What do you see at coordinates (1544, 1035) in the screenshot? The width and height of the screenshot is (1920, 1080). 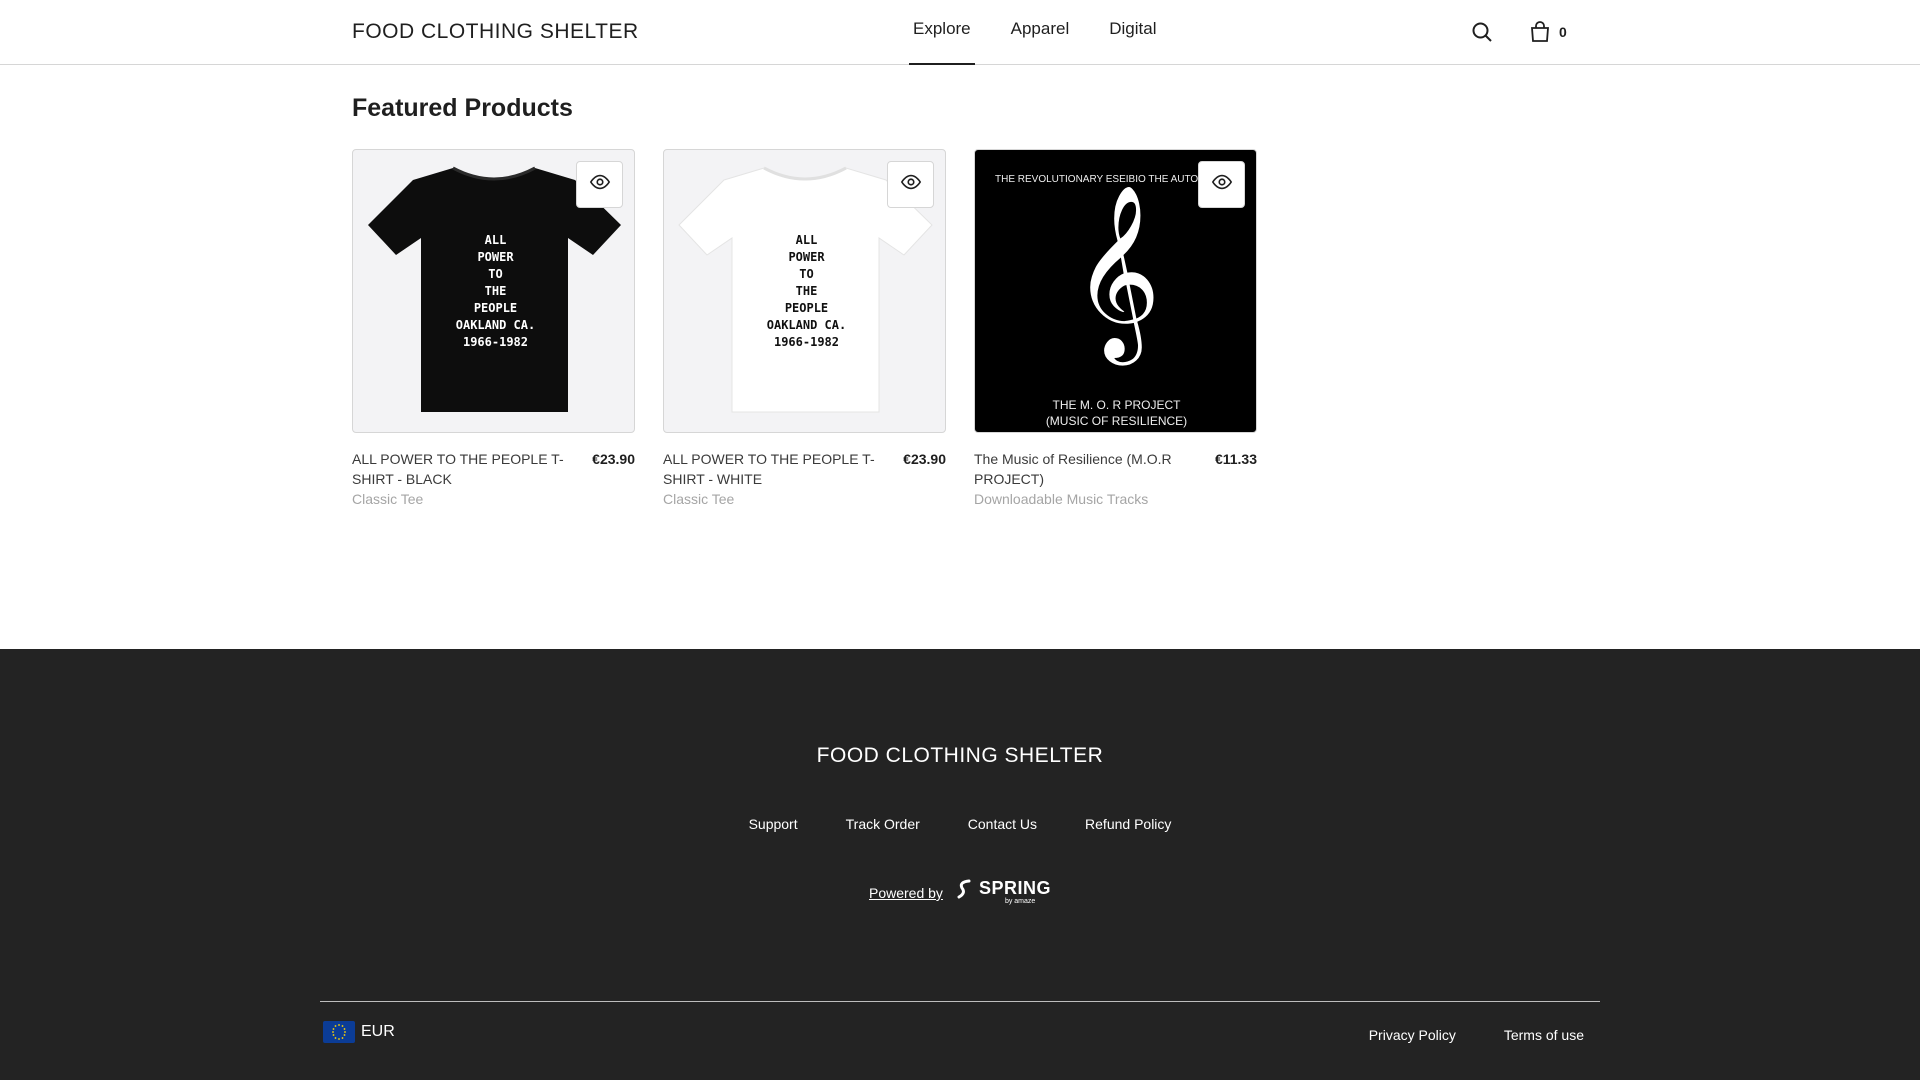 I see `terms-of-use-link: Terms of use` at bounding box center [1544, 1035].